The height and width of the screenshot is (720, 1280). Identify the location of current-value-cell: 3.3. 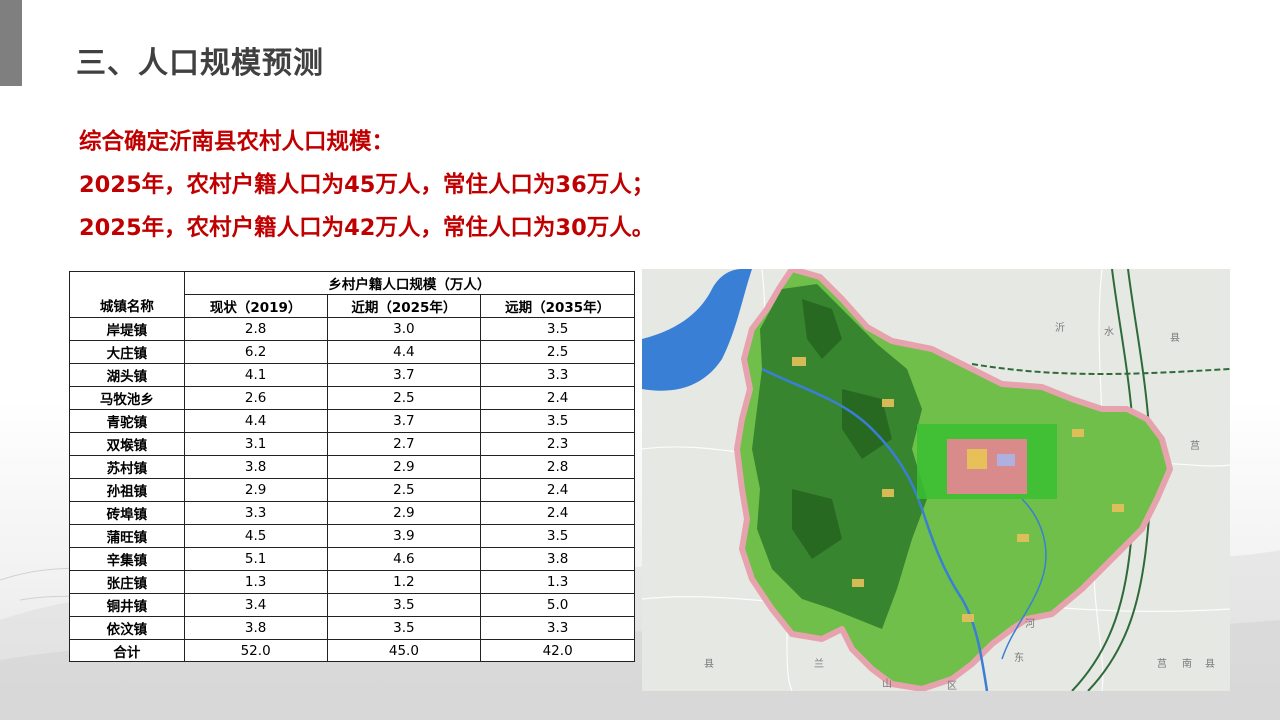
(255, 513).